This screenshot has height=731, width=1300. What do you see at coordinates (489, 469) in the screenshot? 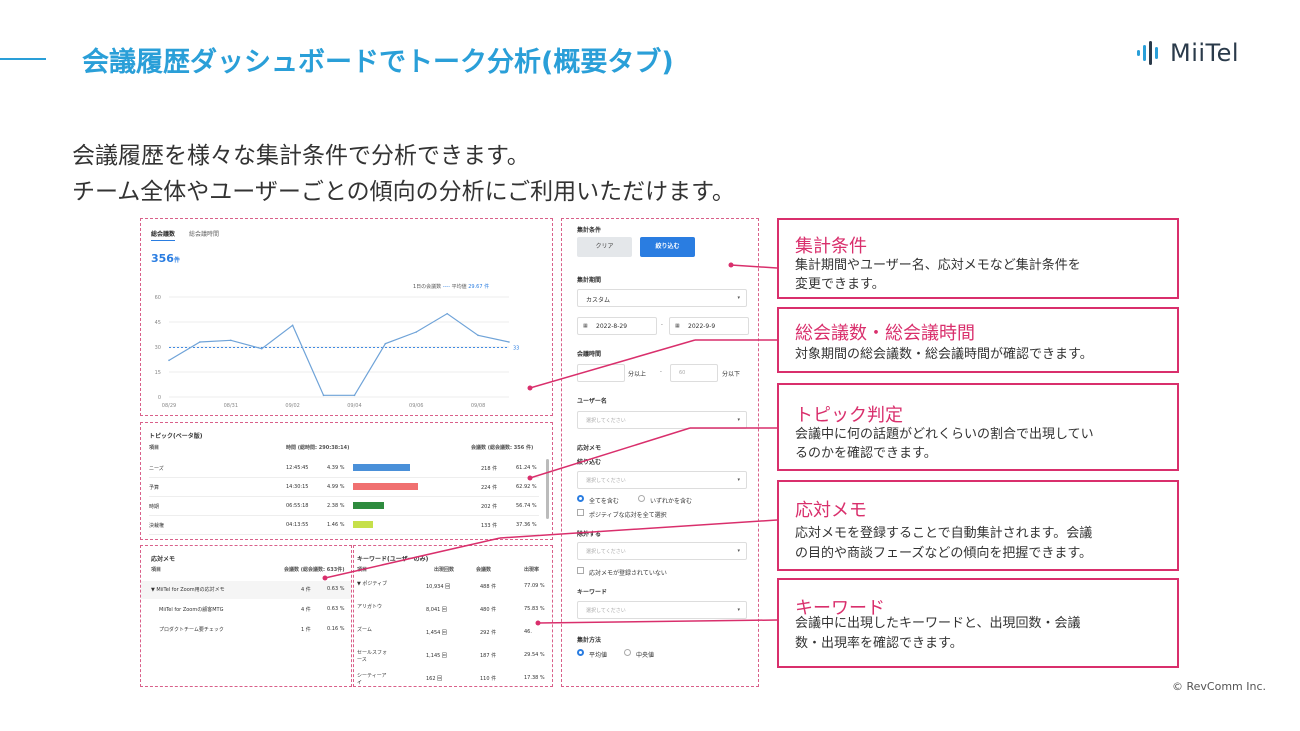
I see `topic-count: 218 件` at bounding box center [489, 469].